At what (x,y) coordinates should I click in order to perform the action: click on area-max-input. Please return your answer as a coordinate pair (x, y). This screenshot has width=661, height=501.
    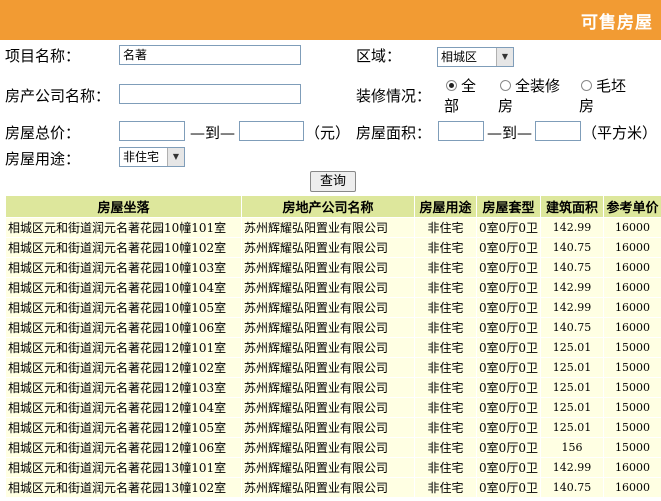
    Looking at the image, I should click on (558, 131).